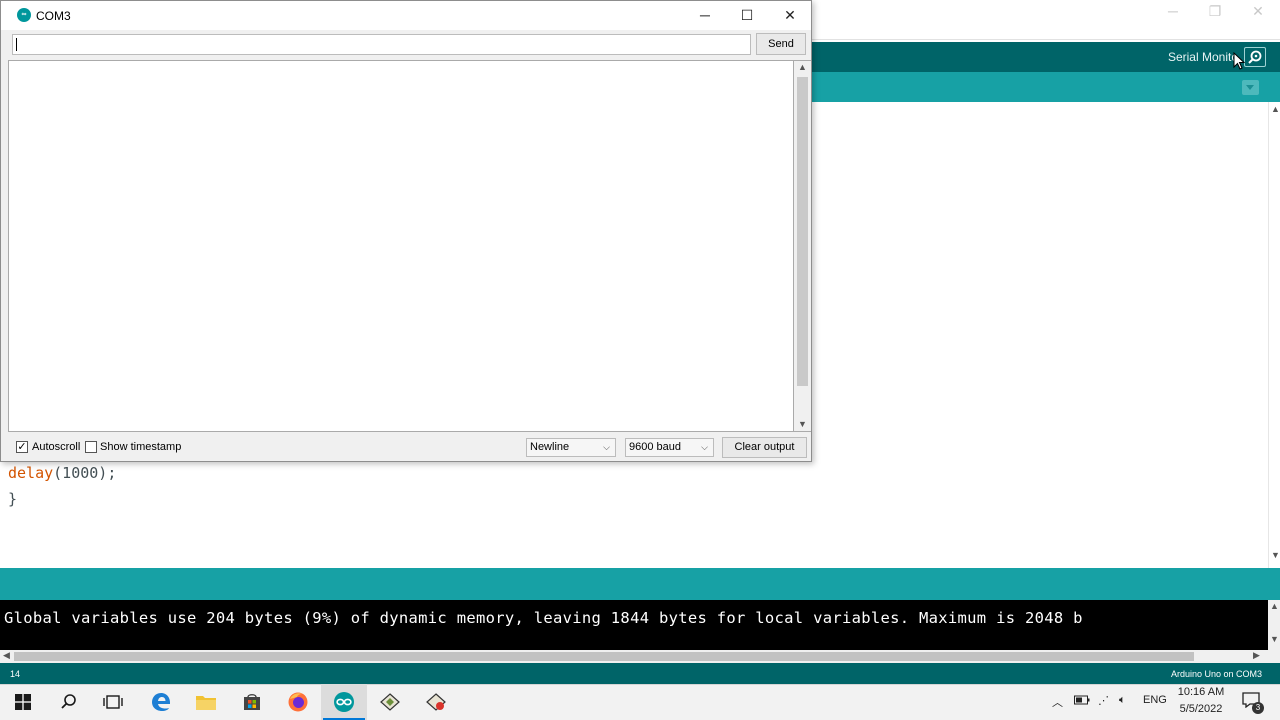 The image size is (1280, 720). Describe the element at coordinates (1258, 708) in the screenshot. I see `notification-count-badge: 3` at that location.